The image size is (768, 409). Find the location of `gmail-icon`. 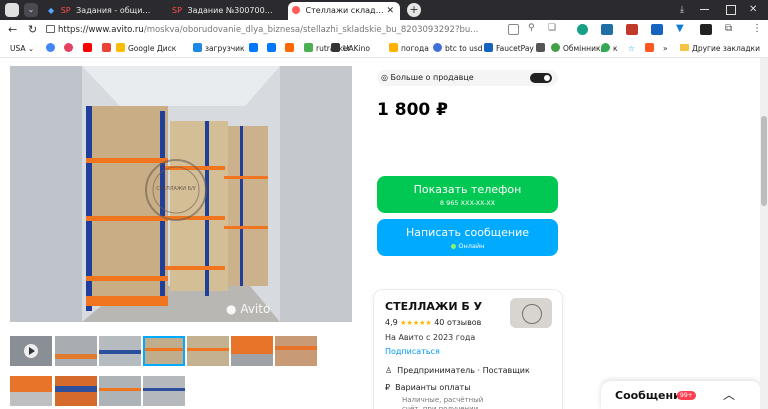

gmail-icon is located at coordinates (106, 47).